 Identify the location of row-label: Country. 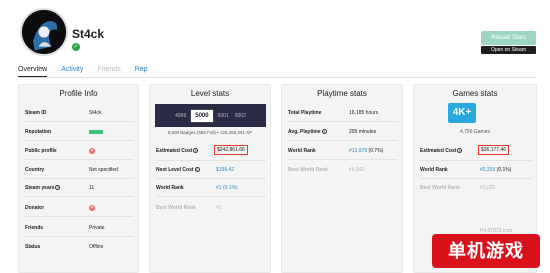
(35, 170).